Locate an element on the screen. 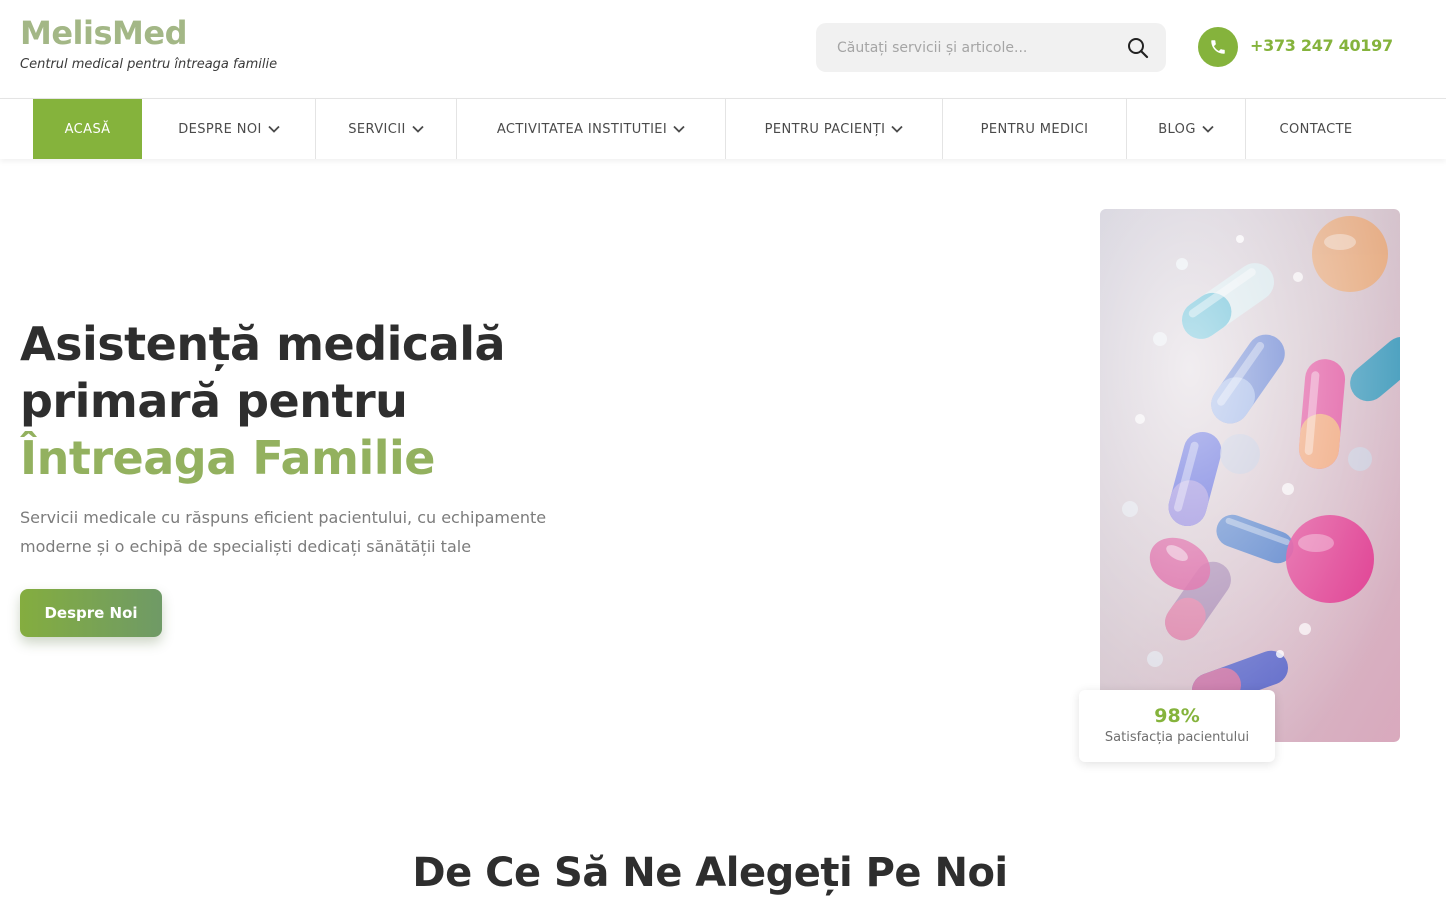  nav-item-activitatea-institutiei: ACTIVITATEA INSTITUTIEI is located at coordinates (591, 129).